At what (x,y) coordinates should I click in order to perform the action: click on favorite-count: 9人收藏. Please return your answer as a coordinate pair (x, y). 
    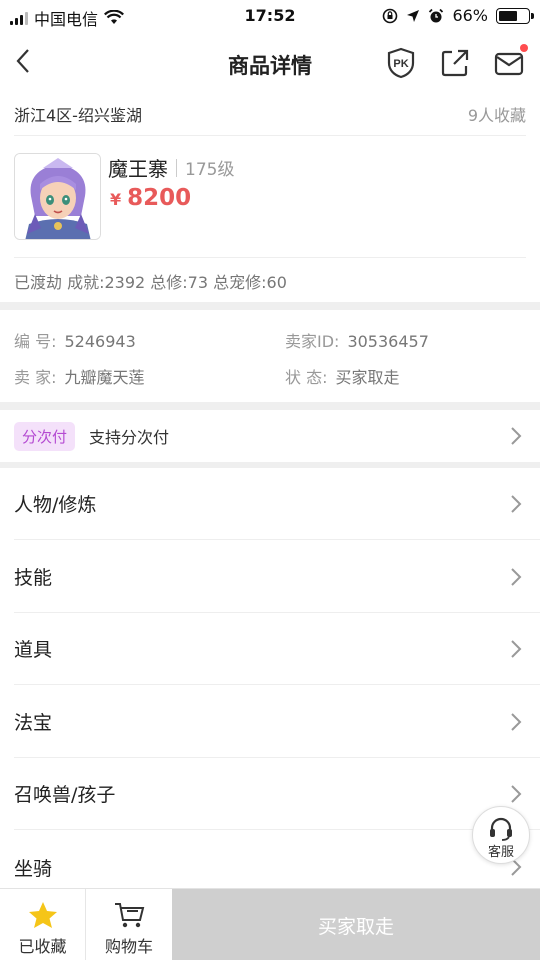
    Looking at the image, I should click on (496, 115).